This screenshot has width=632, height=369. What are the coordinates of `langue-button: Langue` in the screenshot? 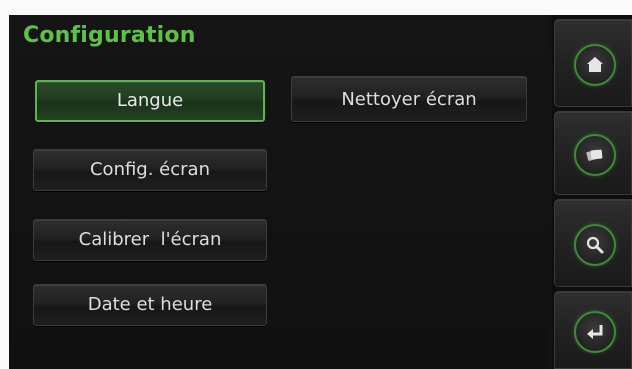 It's located at (150, 101).